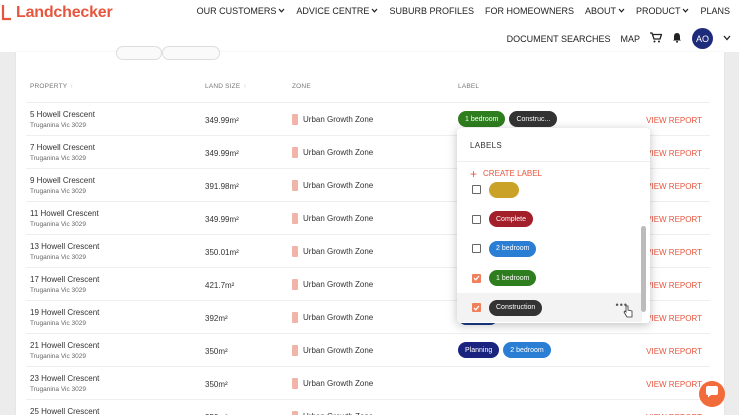  What do you see at coordinates (220, 285) in the screenshot?
I see `land-size: 421.7m²` at bounding box center [220, 285].